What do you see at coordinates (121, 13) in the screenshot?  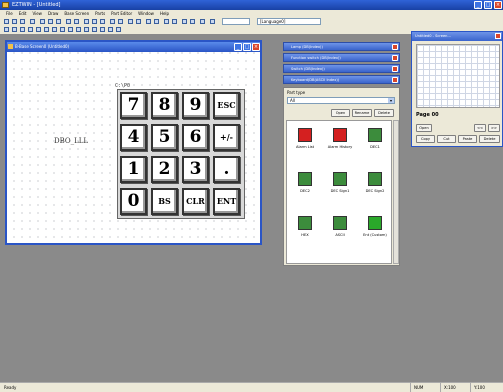 I see `menu-part-editor: Part Editor` at bounding box center [121, 13].